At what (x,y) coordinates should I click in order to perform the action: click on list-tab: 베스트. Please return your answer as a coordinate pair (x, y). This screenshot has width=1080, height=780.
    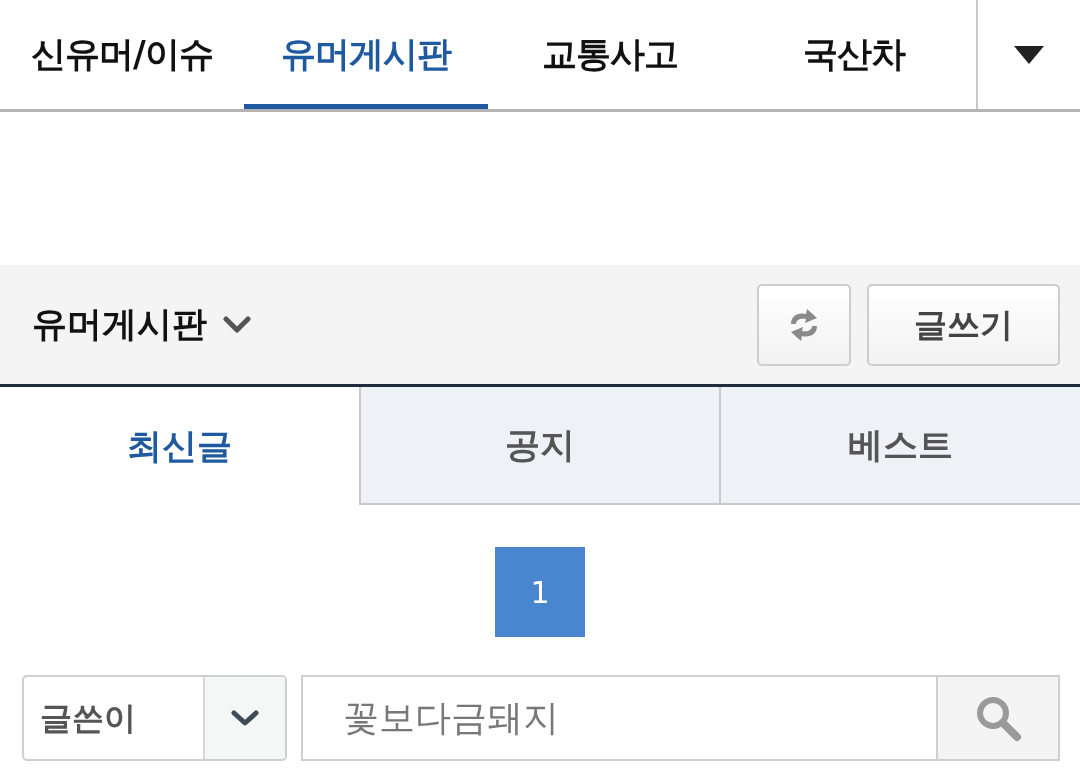
    Looking at the image, I should click on (899, 446).